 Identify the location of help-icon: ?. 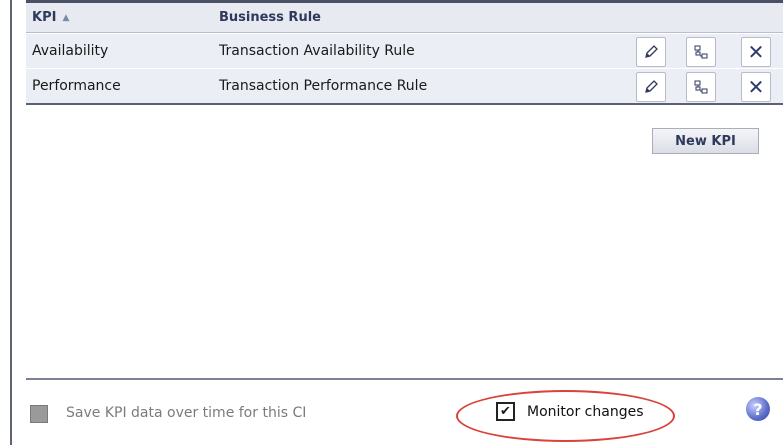
(758, 409).